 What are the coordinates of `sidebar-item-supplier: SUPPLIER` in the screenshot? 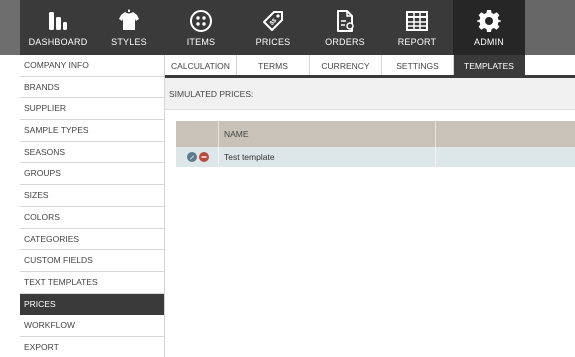 It's located at (92, 109).